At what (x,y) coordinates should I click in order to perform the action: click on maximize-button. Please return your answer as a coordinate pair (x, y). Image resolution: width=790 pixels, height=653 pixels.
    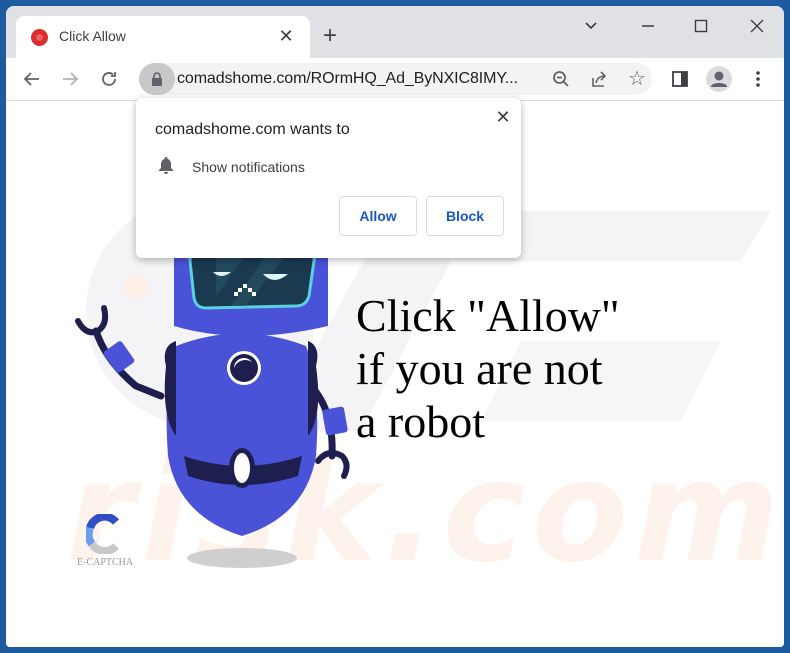
    Looking at the image, I should click on (701, 26).